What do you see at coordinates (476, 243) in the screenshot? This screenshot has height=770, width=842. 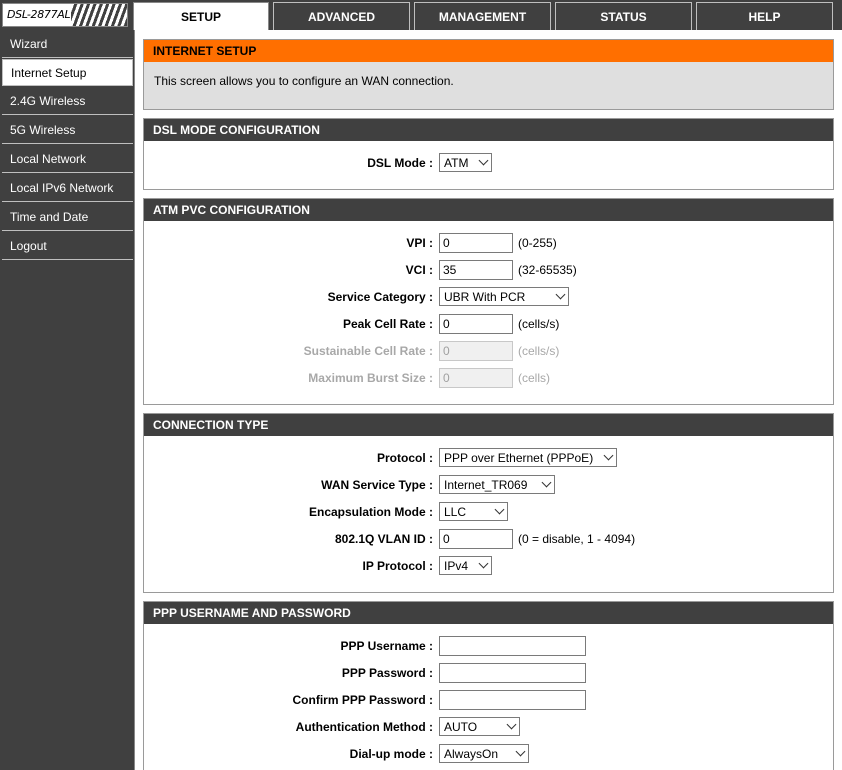 I see `vpi-input` at bounding box center [476, 243].